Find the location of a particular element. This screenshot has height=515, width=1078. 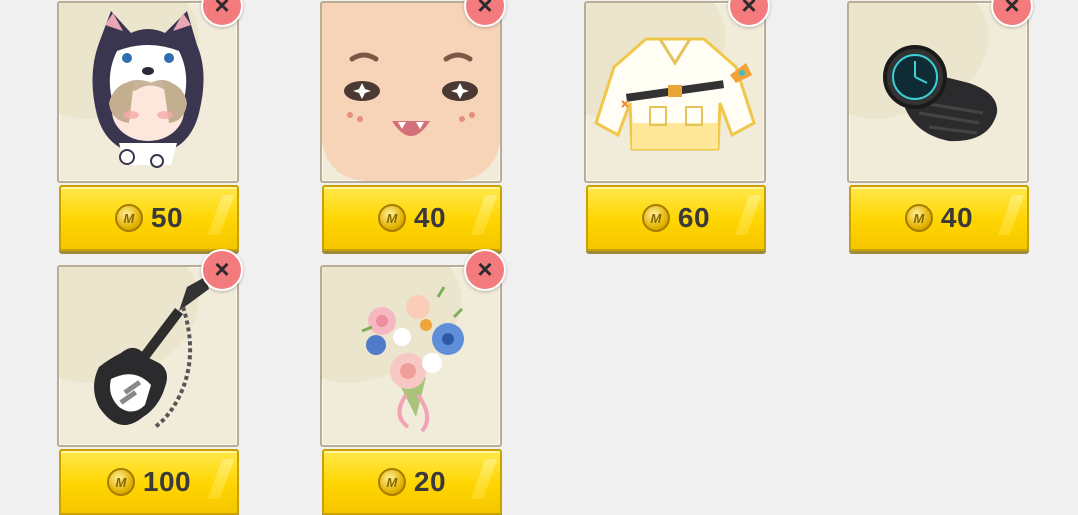

price-amount: 20 is located at coordinates (430, 481).